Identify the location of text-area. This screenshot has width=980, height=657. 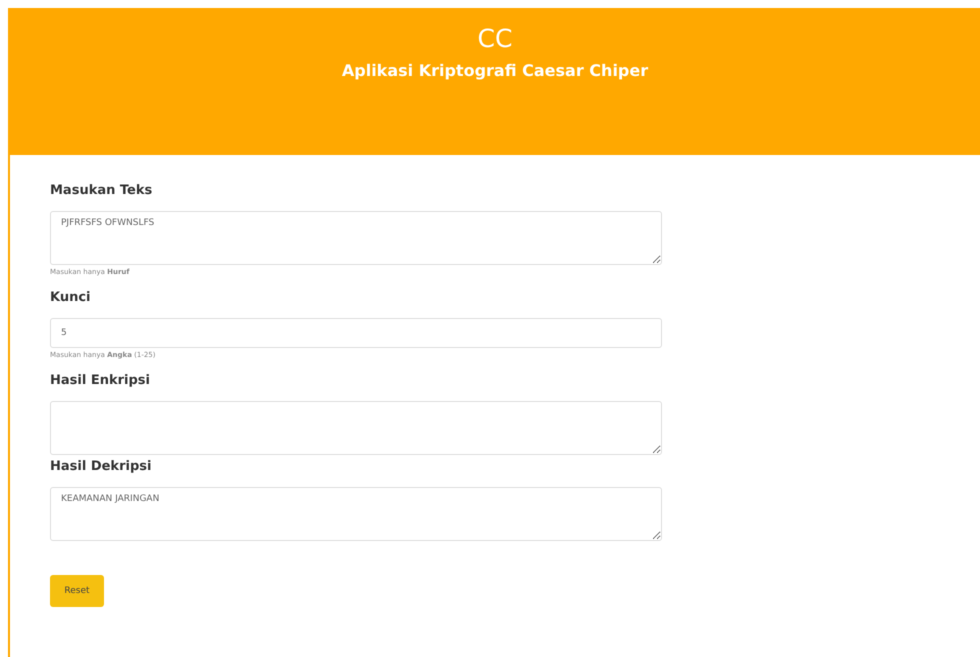
(356, 428).